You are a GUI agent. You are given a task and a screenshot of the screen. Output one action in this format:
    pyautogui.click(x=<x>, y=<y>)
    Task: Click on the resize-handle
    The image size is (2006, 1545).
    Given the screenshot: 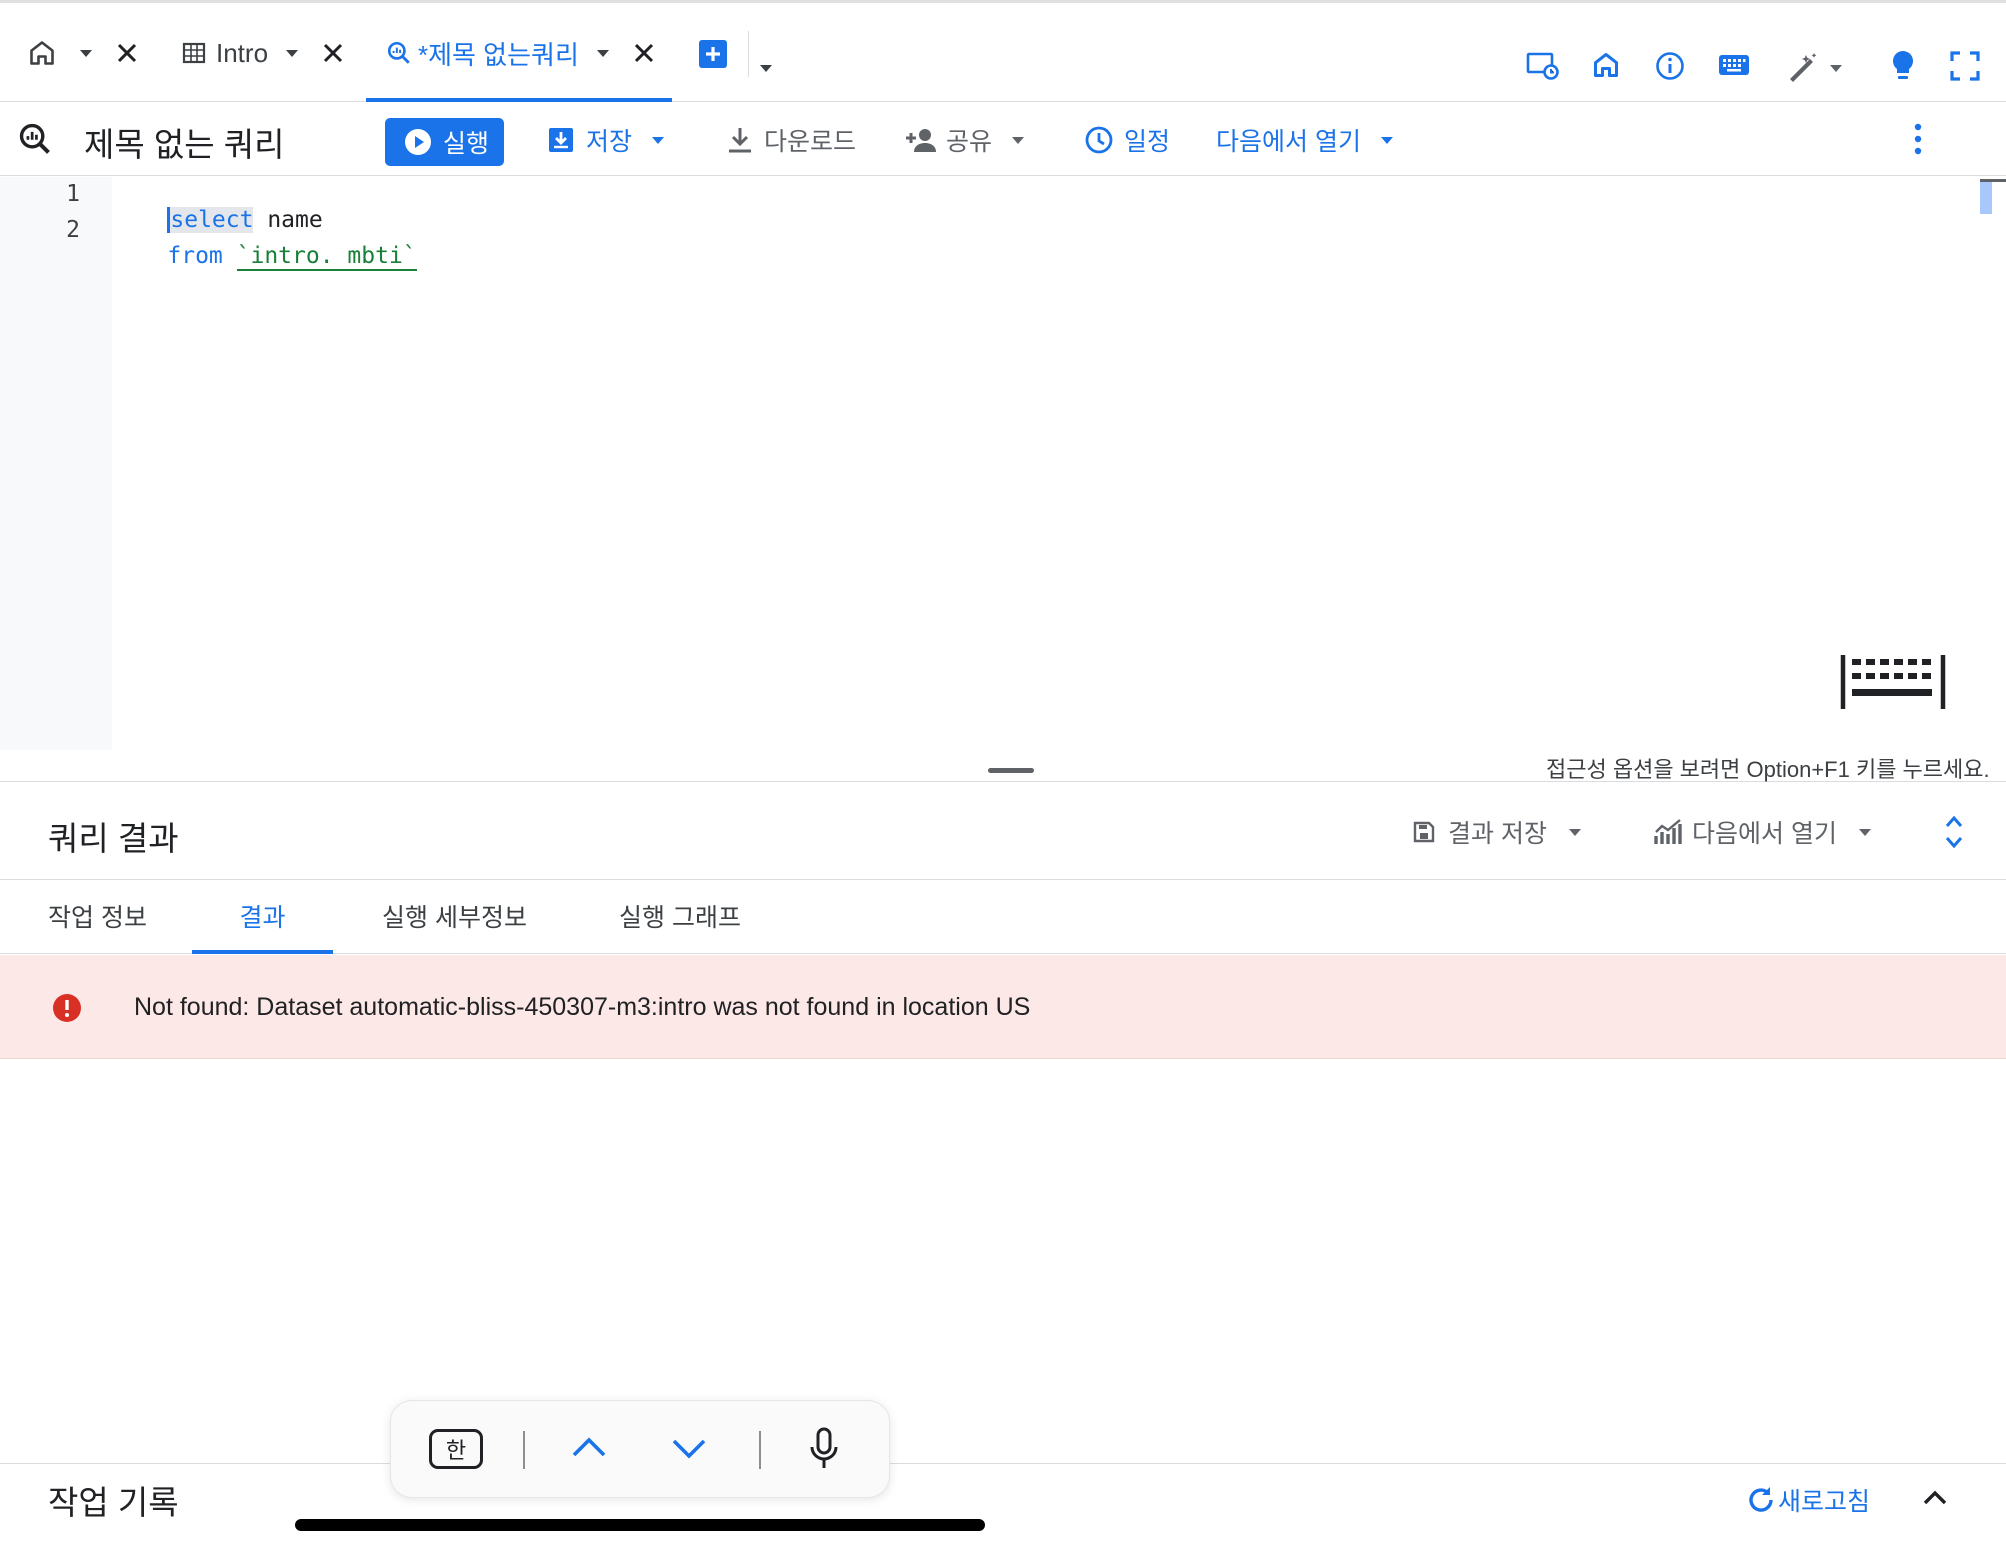 What is the action you would take?
    pyautogui.click(x=1011, y=770)
    